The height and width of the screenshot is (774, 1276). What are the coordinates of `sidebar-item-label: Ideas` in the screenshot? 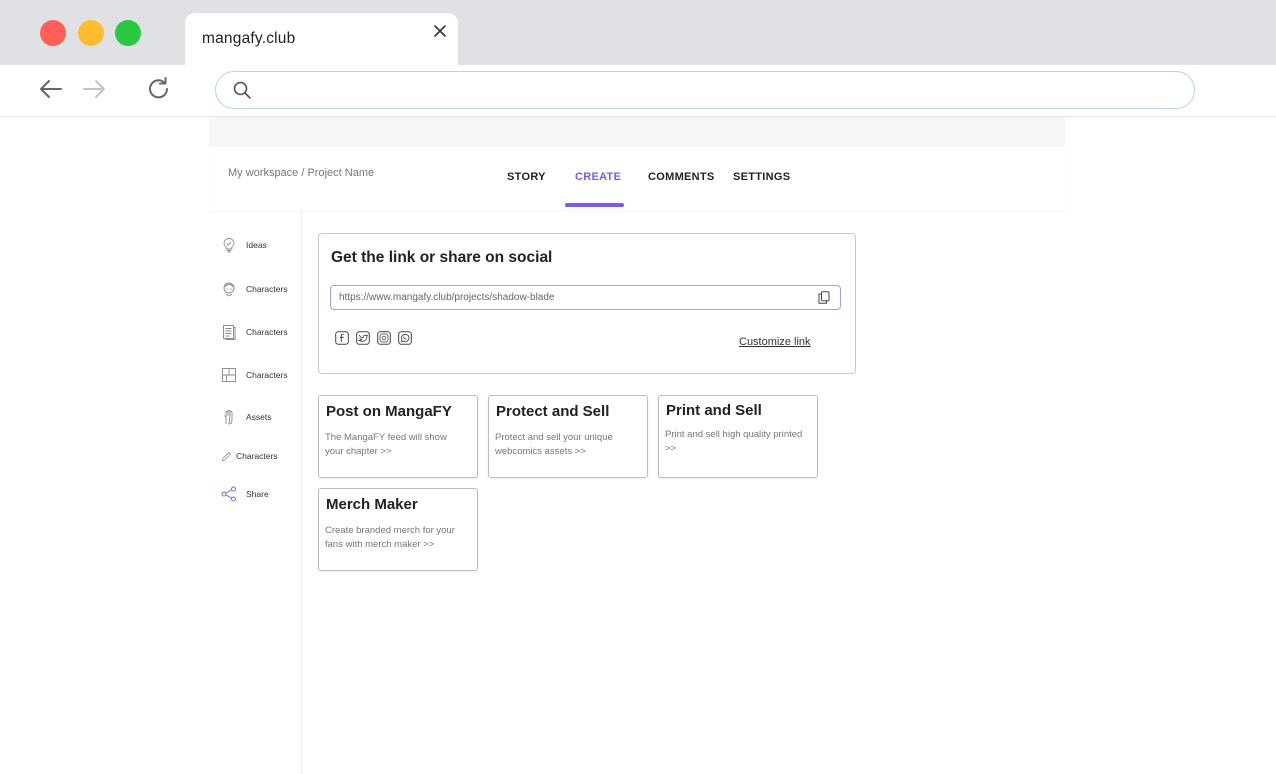 It's located at (256, 245).